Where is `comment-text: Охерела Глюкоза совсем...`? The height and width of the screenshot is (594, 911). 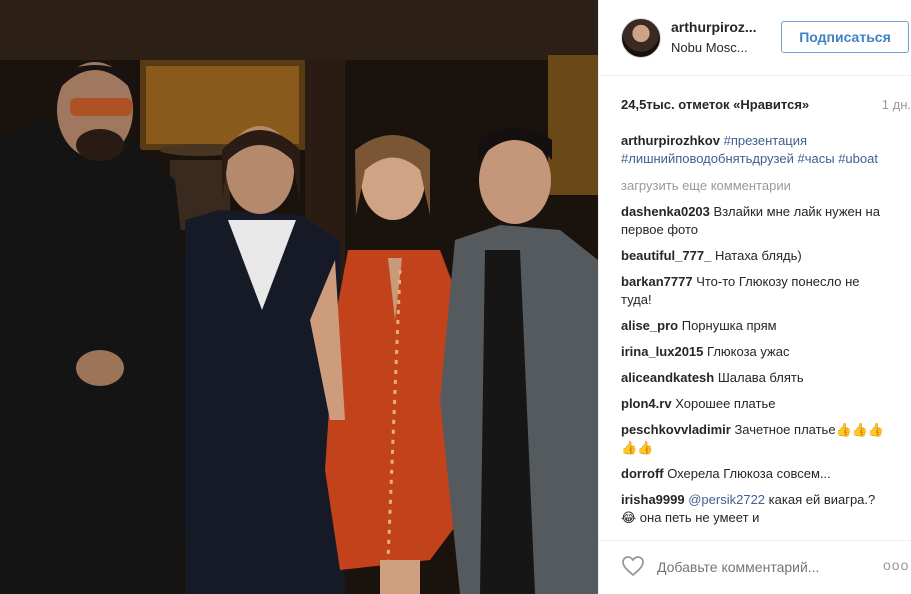
comment-text: Охерела Глюкоза совсем... is located at coordinates (749, 473).